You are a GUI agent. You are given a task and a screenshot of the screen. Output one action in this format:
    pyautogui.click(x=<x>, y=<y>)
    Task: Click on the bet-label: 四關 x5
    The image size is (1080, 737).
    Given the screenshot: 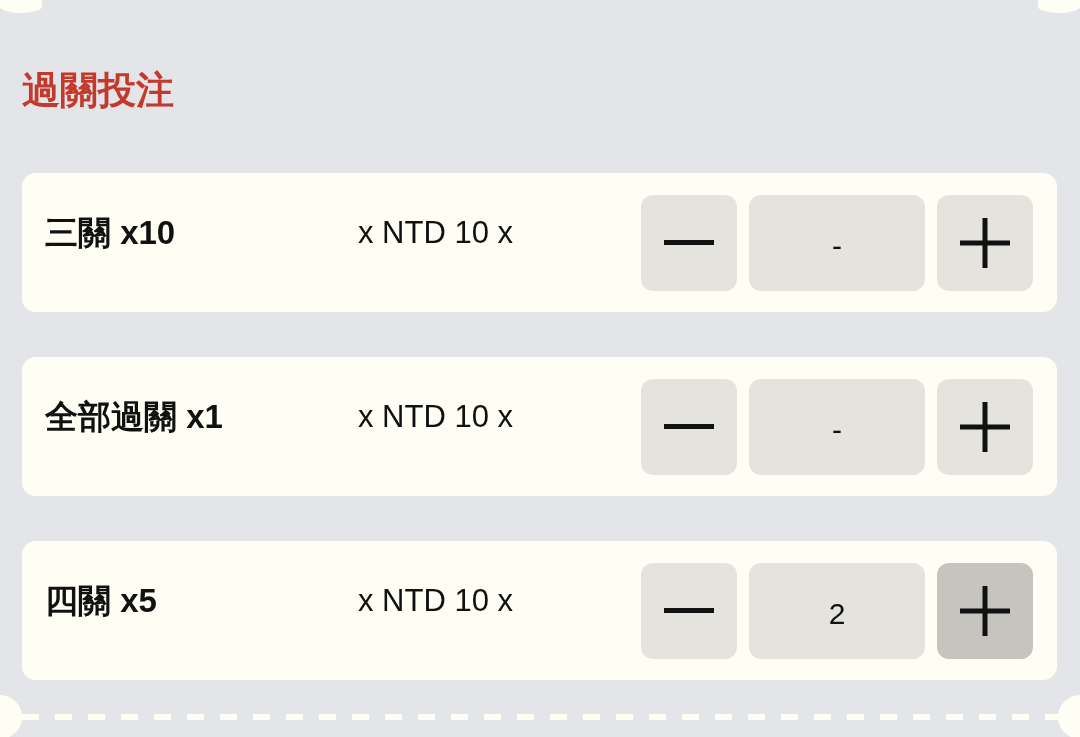 What is the action you would take?
    pyautogui.click(x=101, y=600)
    